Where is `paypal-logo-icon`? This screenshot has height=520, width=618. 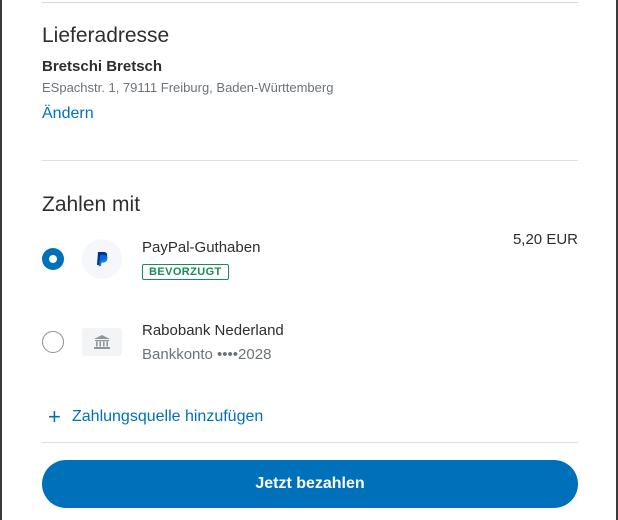
paypal-logo-icon is located at coordinates (102, 259).